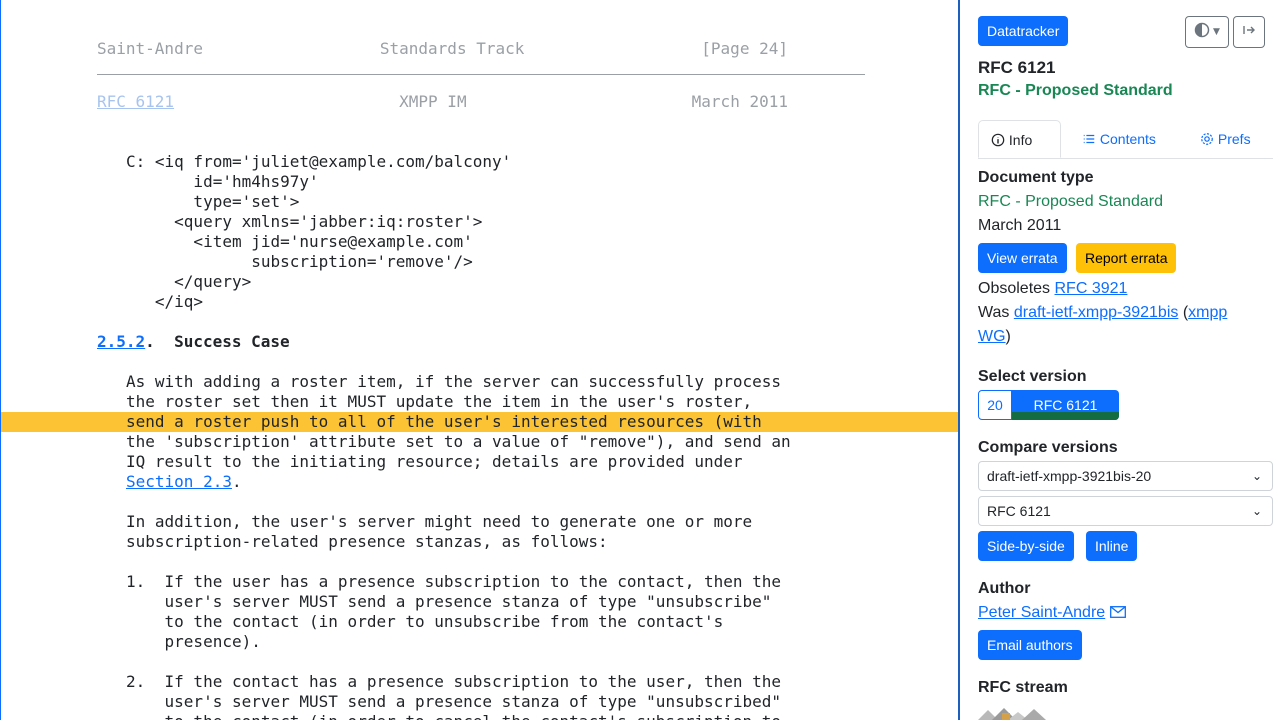  I want to click on rfc-title: RFC 6121, so click(1017, 67).